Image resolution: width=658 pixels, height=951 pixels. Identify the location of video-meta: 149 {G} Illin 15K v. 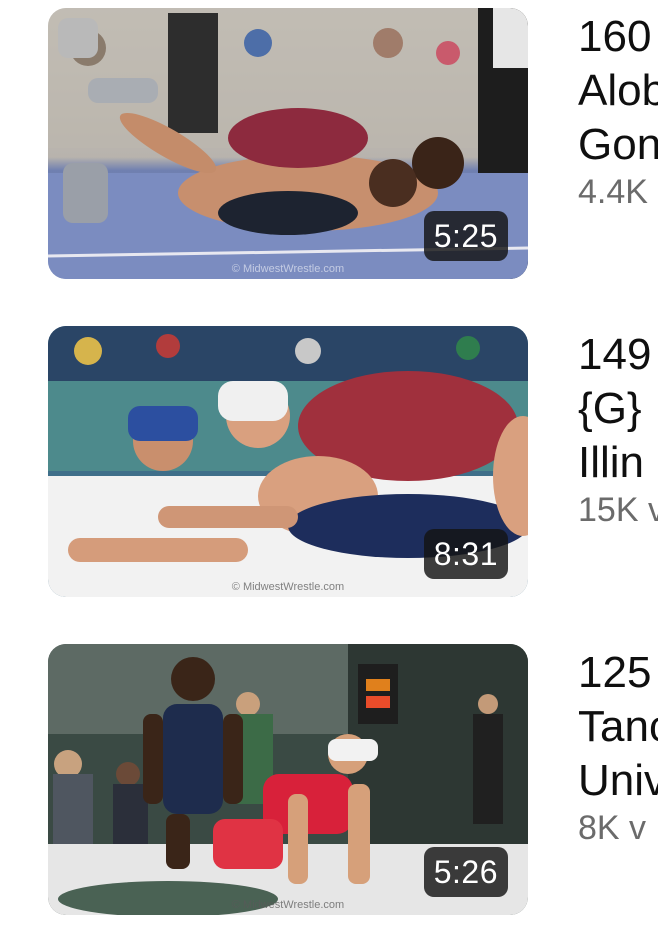
(618, 428).